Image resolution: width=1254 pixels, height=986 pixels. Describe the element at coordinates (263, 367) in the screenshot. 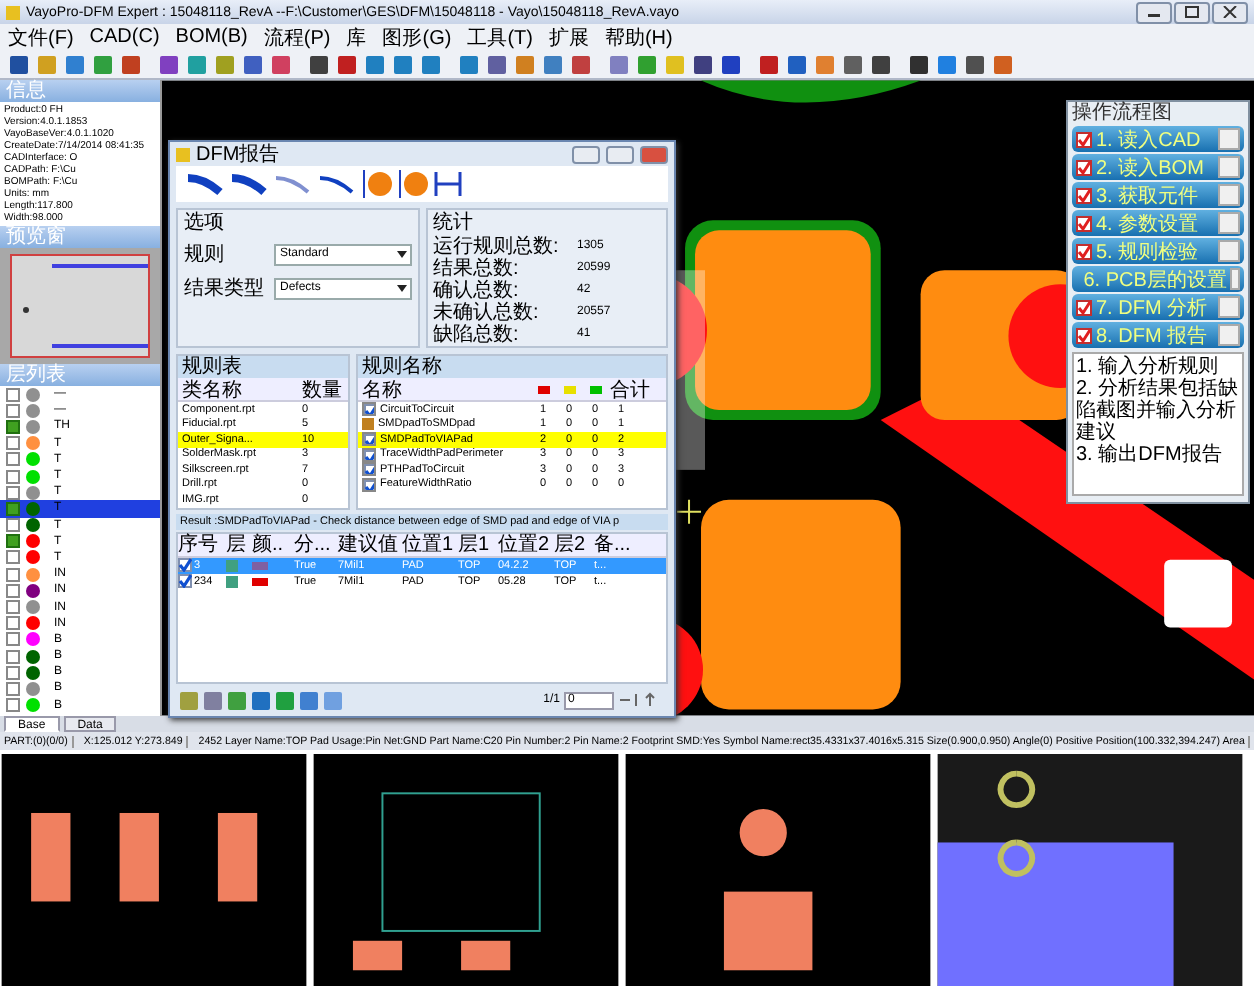

I see `list-title: 规则表` at that location.